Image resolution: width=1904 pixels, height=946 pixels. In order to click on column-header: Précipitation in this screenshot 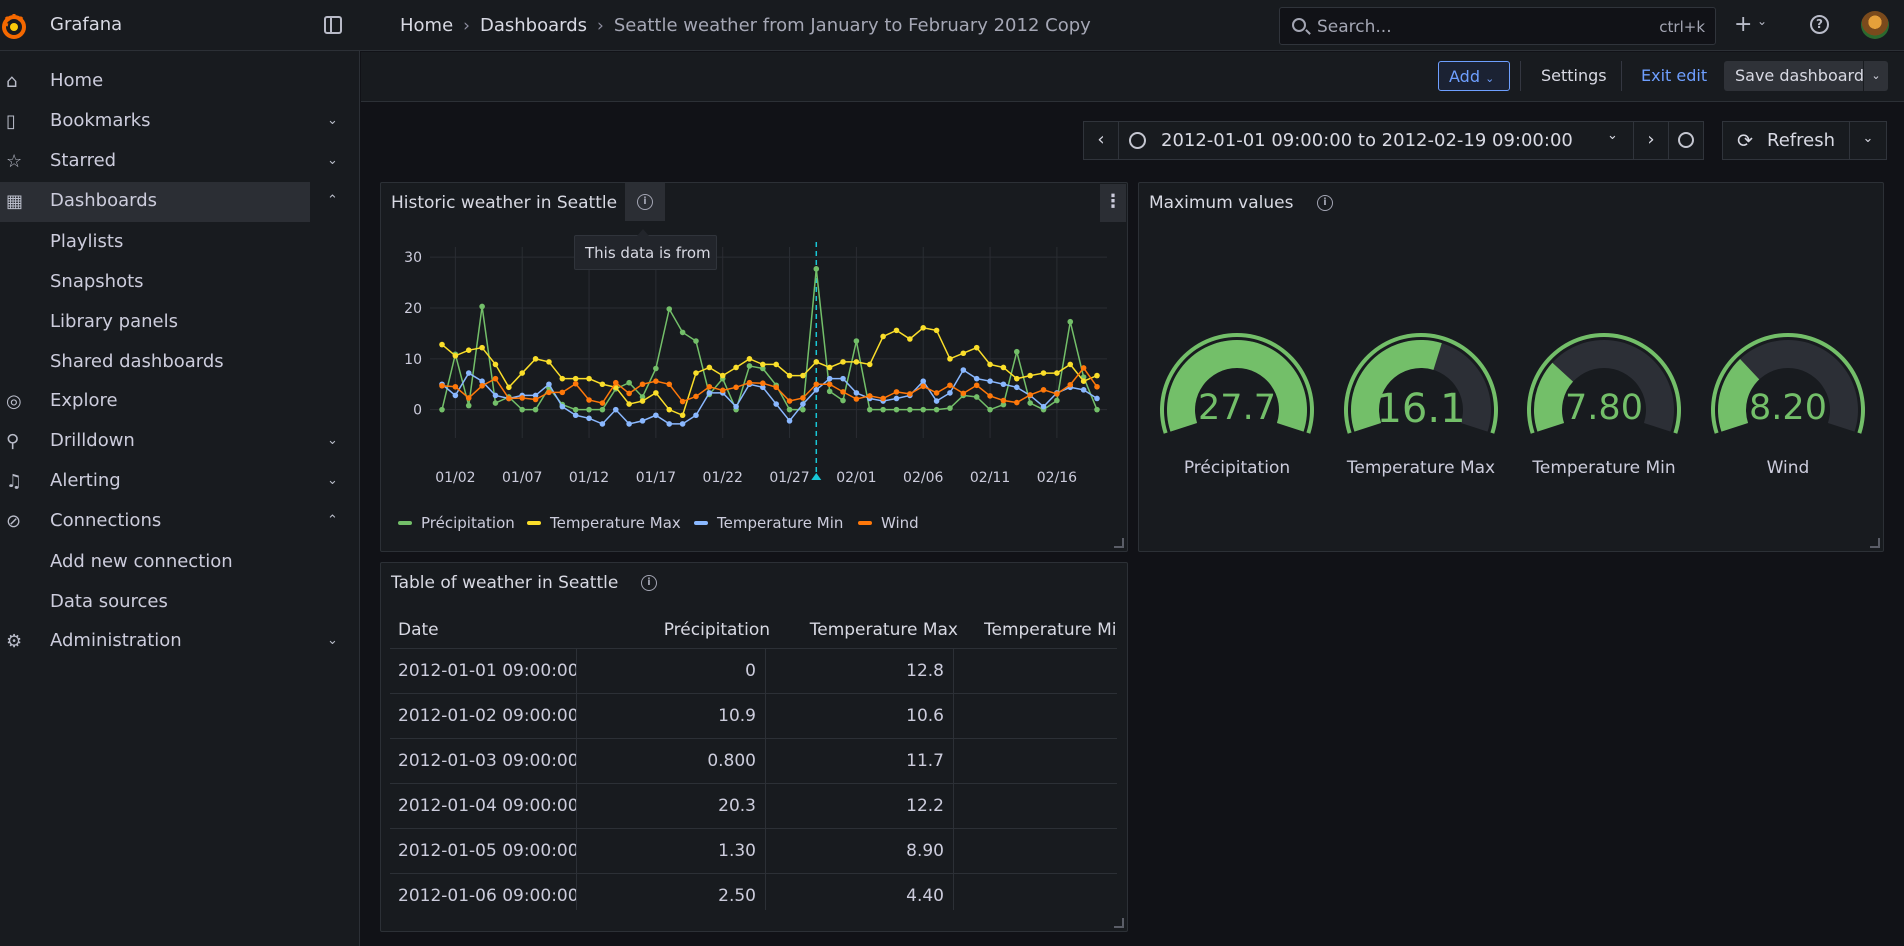, I will do `click(680, 630)`.